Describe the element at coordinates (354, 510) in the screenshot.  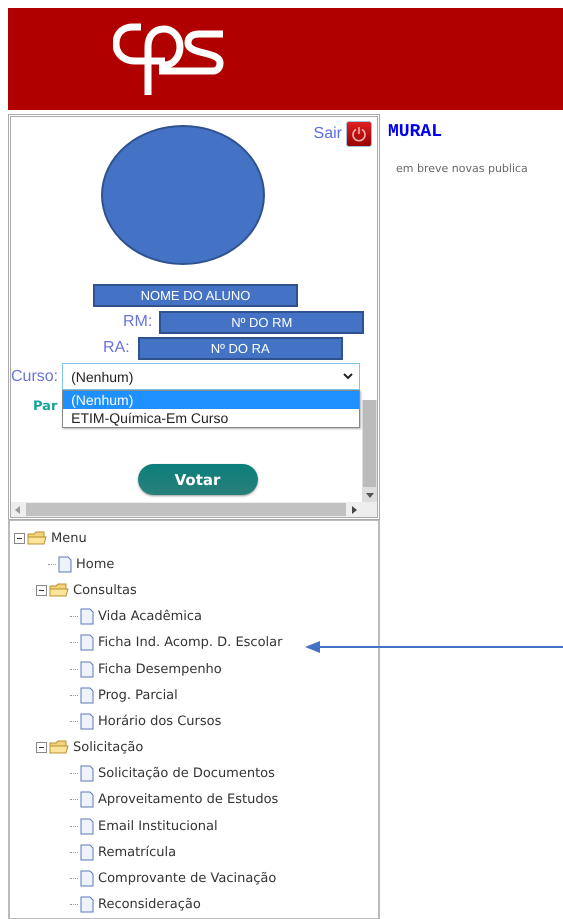
I see `scroll-right-icon` at that location.